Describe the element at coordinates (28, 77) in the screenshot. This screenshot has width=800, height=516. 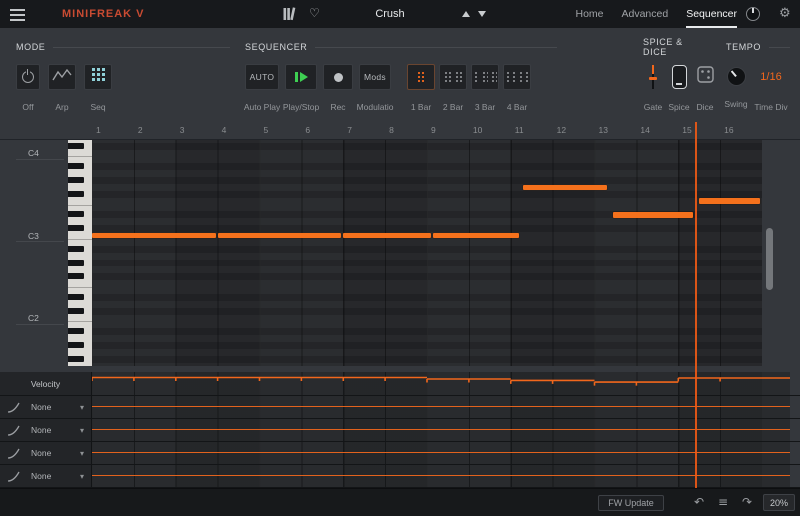
I see `mode-off-button` at that location.